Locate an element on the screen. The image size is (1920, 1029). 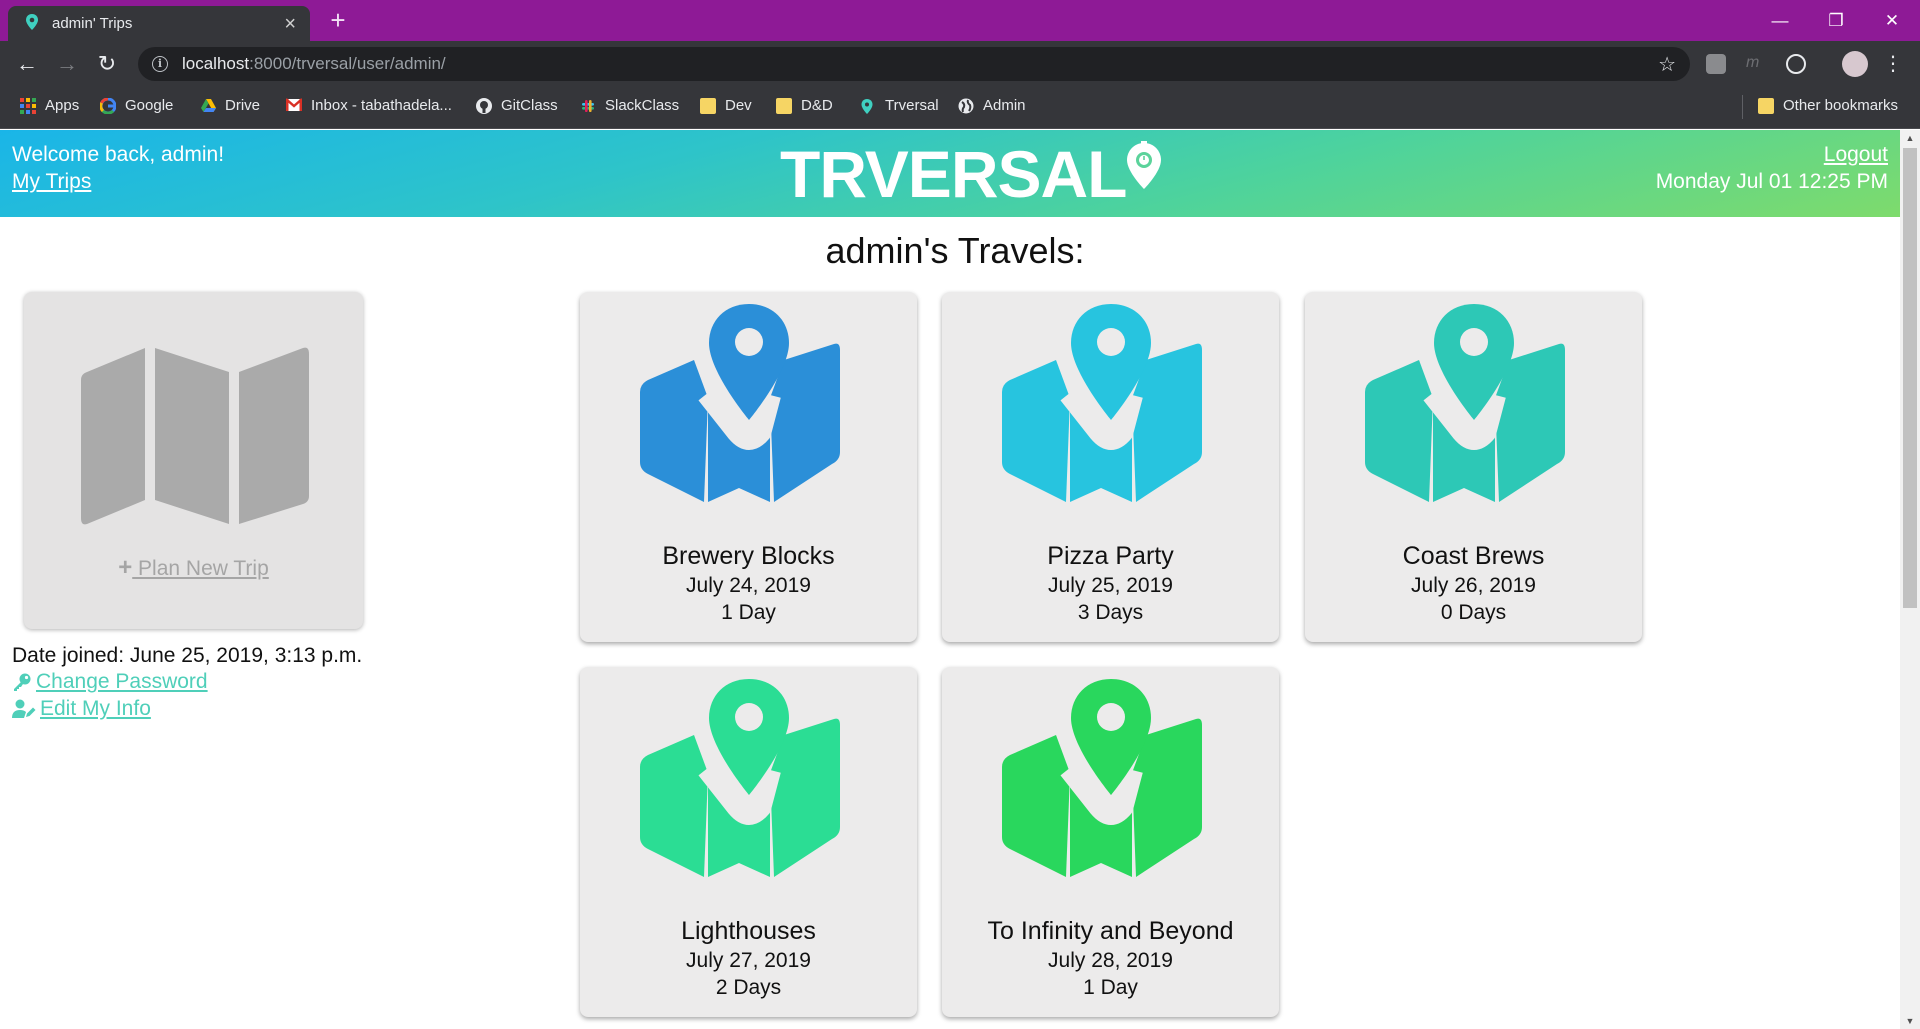
extension-m-icon: m is located at coordinates (1756, 64).